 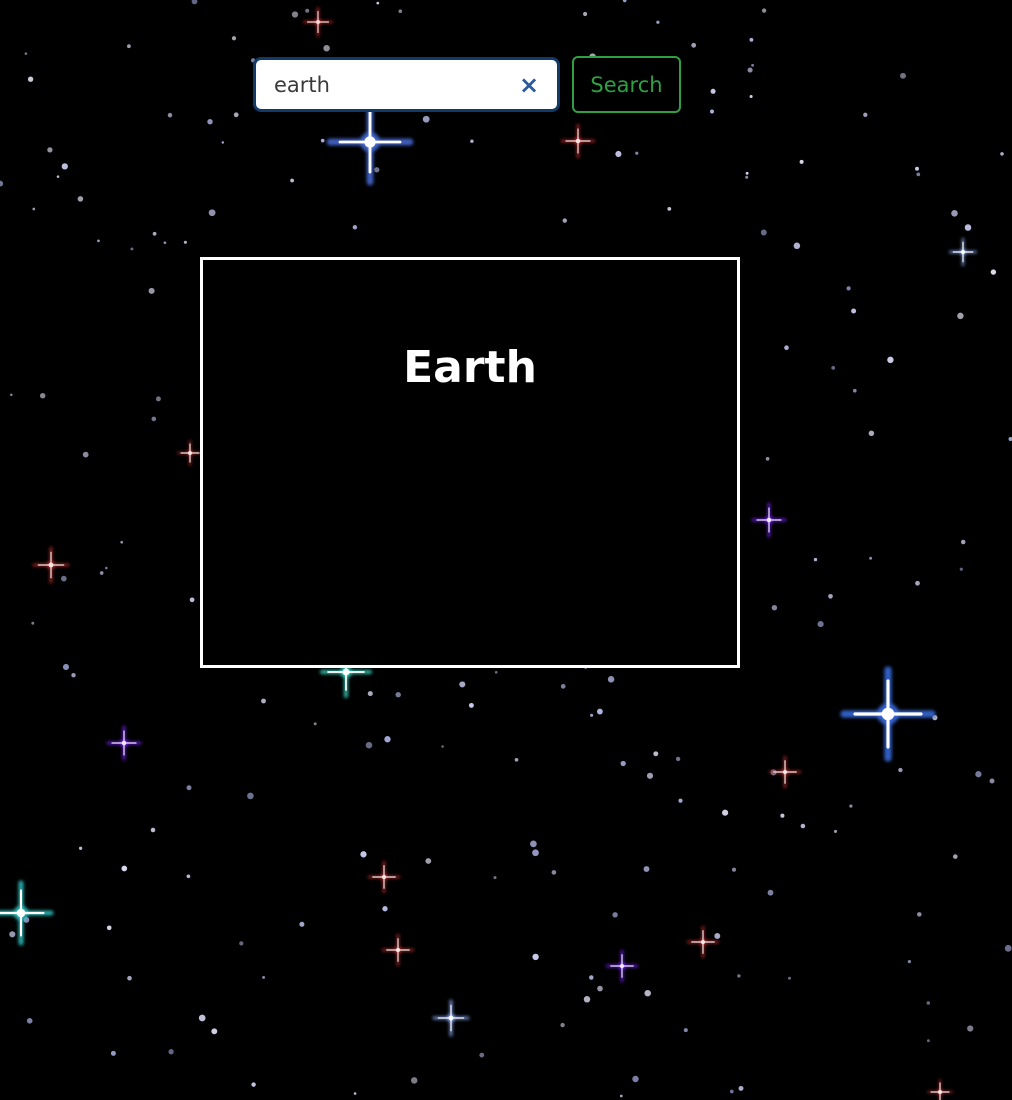 I want to click on search-button: Search, so click(x=626, y=84).